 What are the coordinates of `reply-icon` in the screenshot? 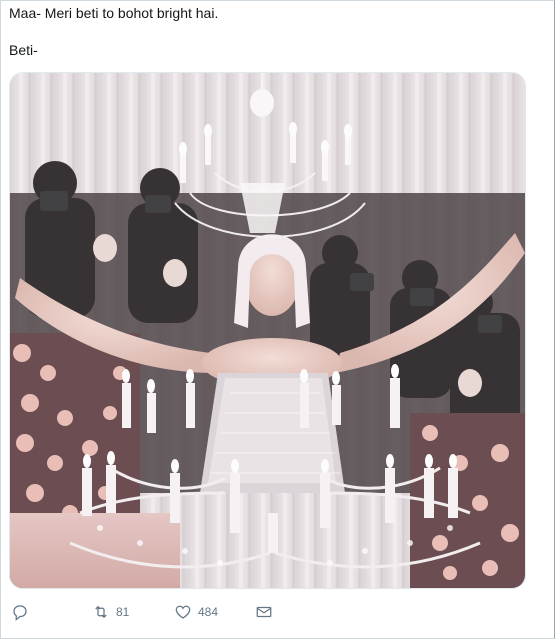 It's located at (20, 613).